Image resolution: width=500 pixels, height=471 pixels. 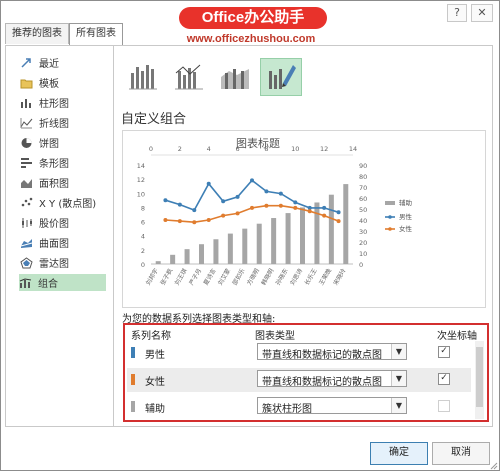 I want to click on x-tick-label: 刘艾蒙, so click(x=224, y=277).